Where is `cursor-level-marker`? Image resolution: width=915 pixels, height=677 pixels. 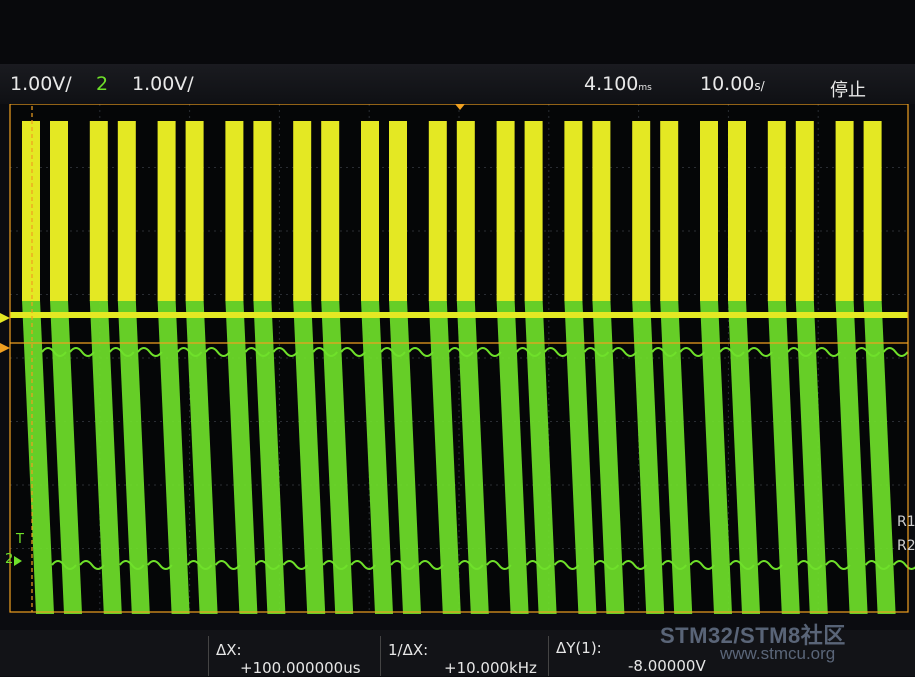 cursor-level-marker is located at coordinates (5, 348).